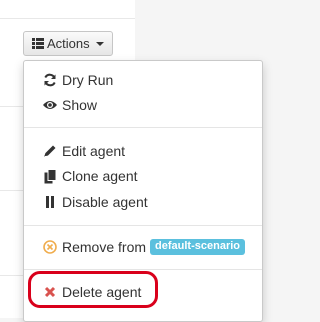 The width and height of the screenshot is (320, 322). Describe the element at coordinates (143, 105) in the screenshot. I see `menu-item-show: Show` at that location.